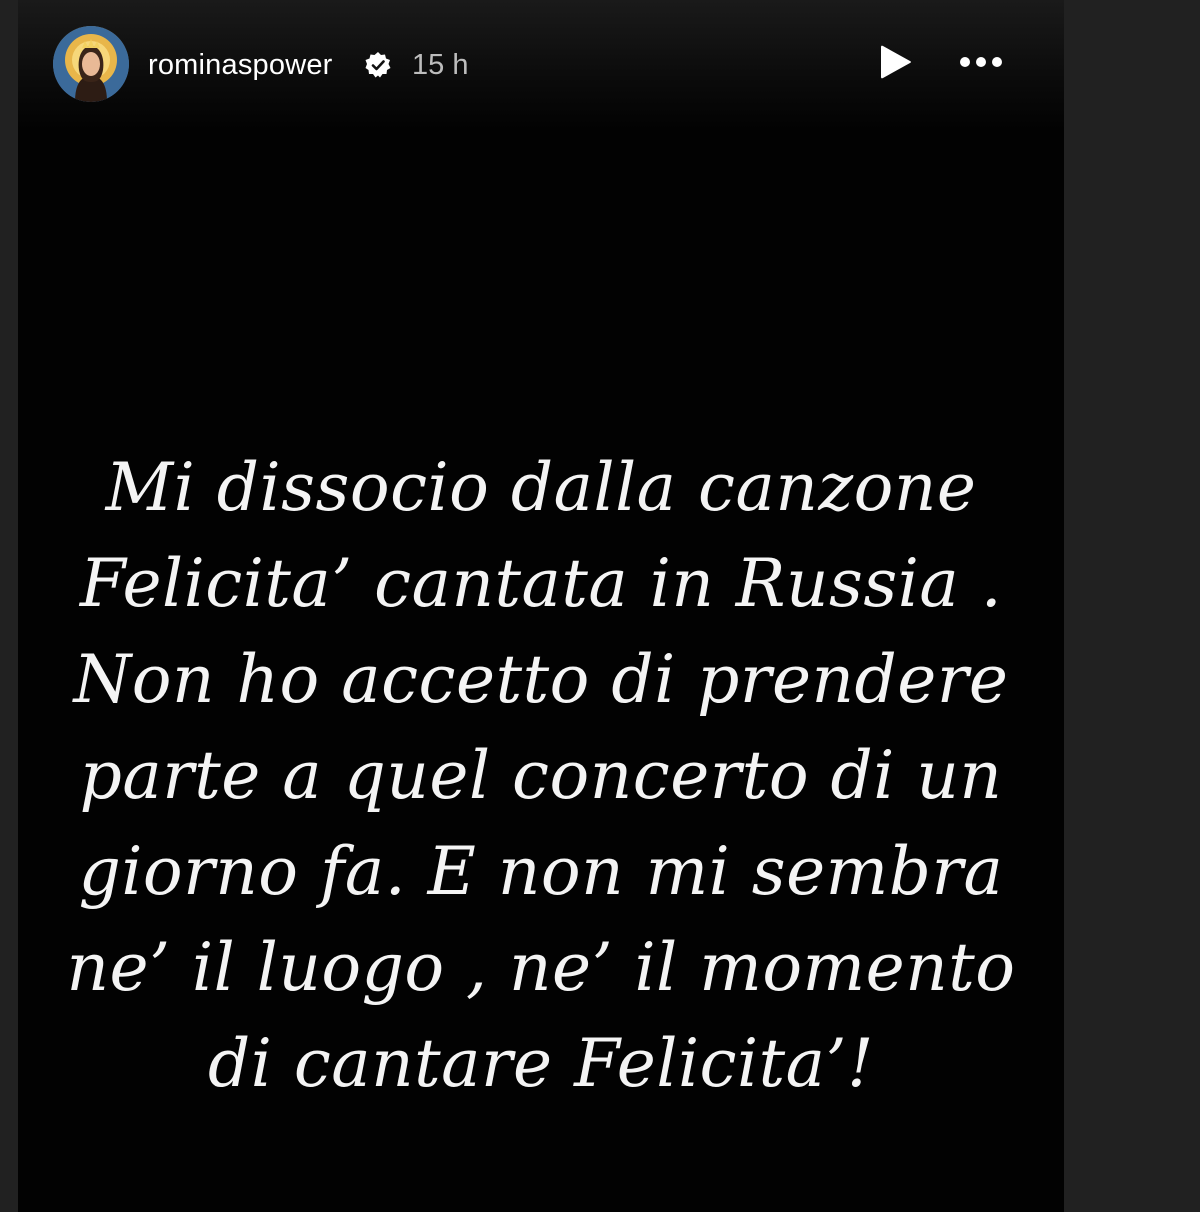  Describe the element at coordinates (240, 65) in the screenshot. I see `username-link: rominaspower` at that location.